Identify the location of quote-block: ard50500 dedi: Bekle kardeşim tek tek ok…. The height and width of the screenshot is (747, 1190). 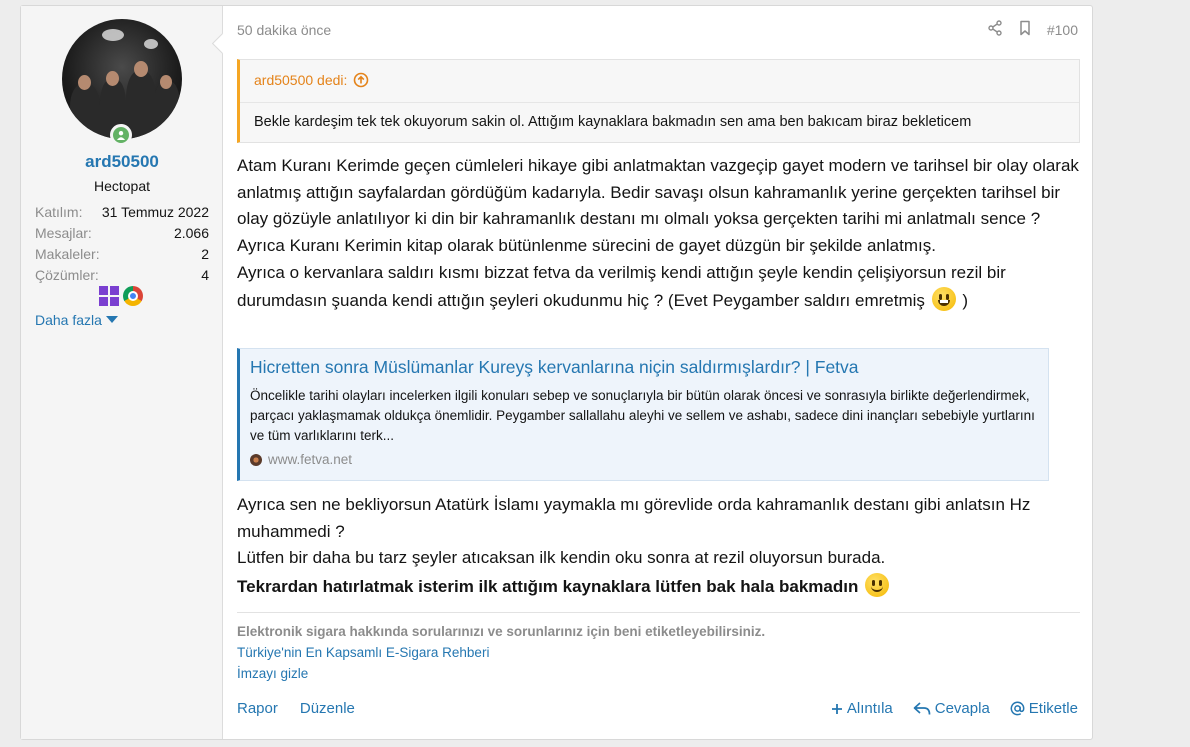
(658, 101).